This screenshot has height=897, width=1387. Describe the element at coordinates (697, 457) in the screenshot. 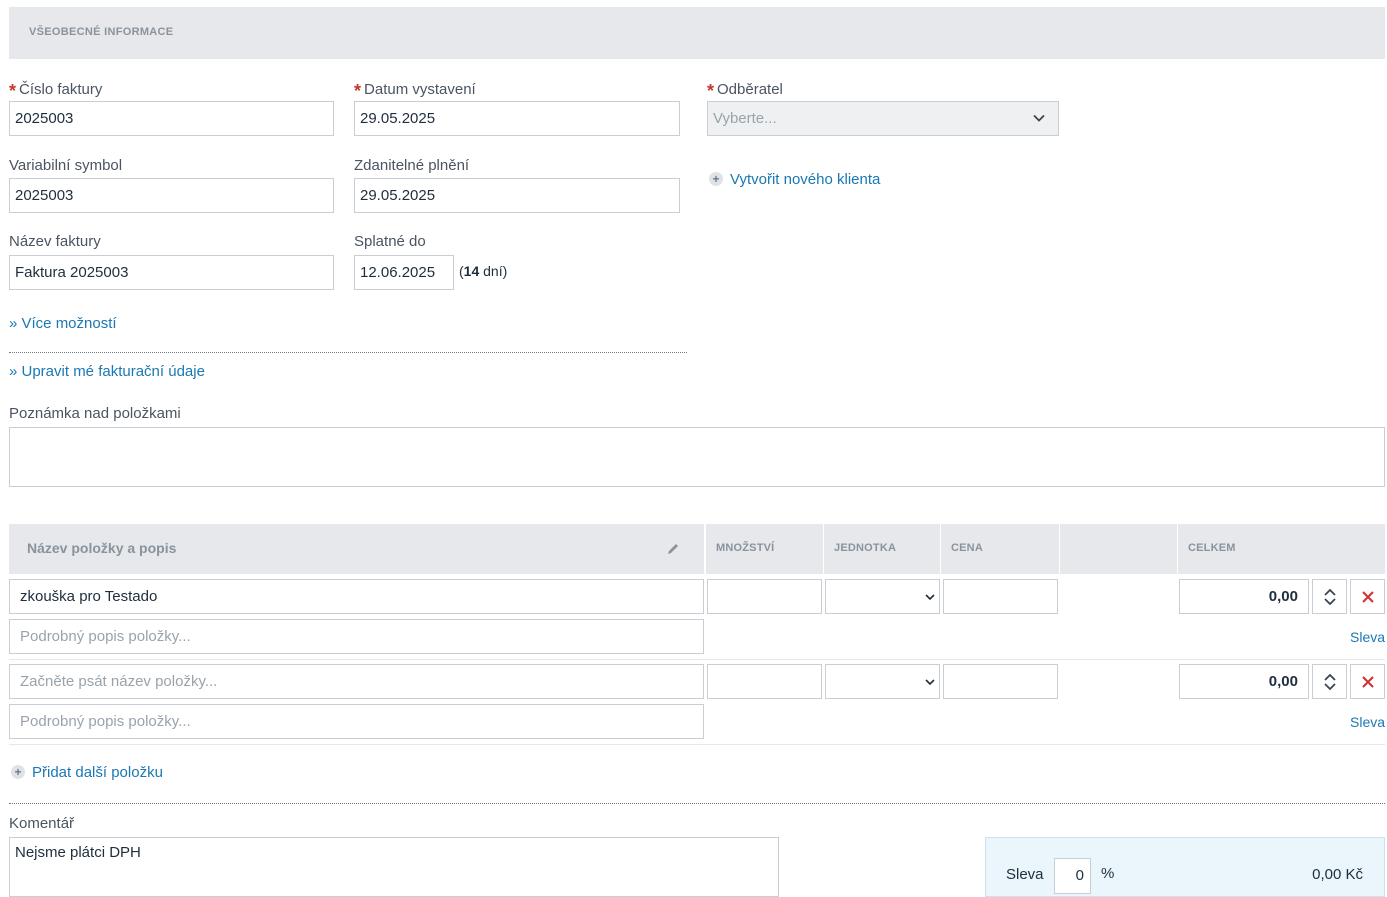

I see `note-above-textarea` at that location.